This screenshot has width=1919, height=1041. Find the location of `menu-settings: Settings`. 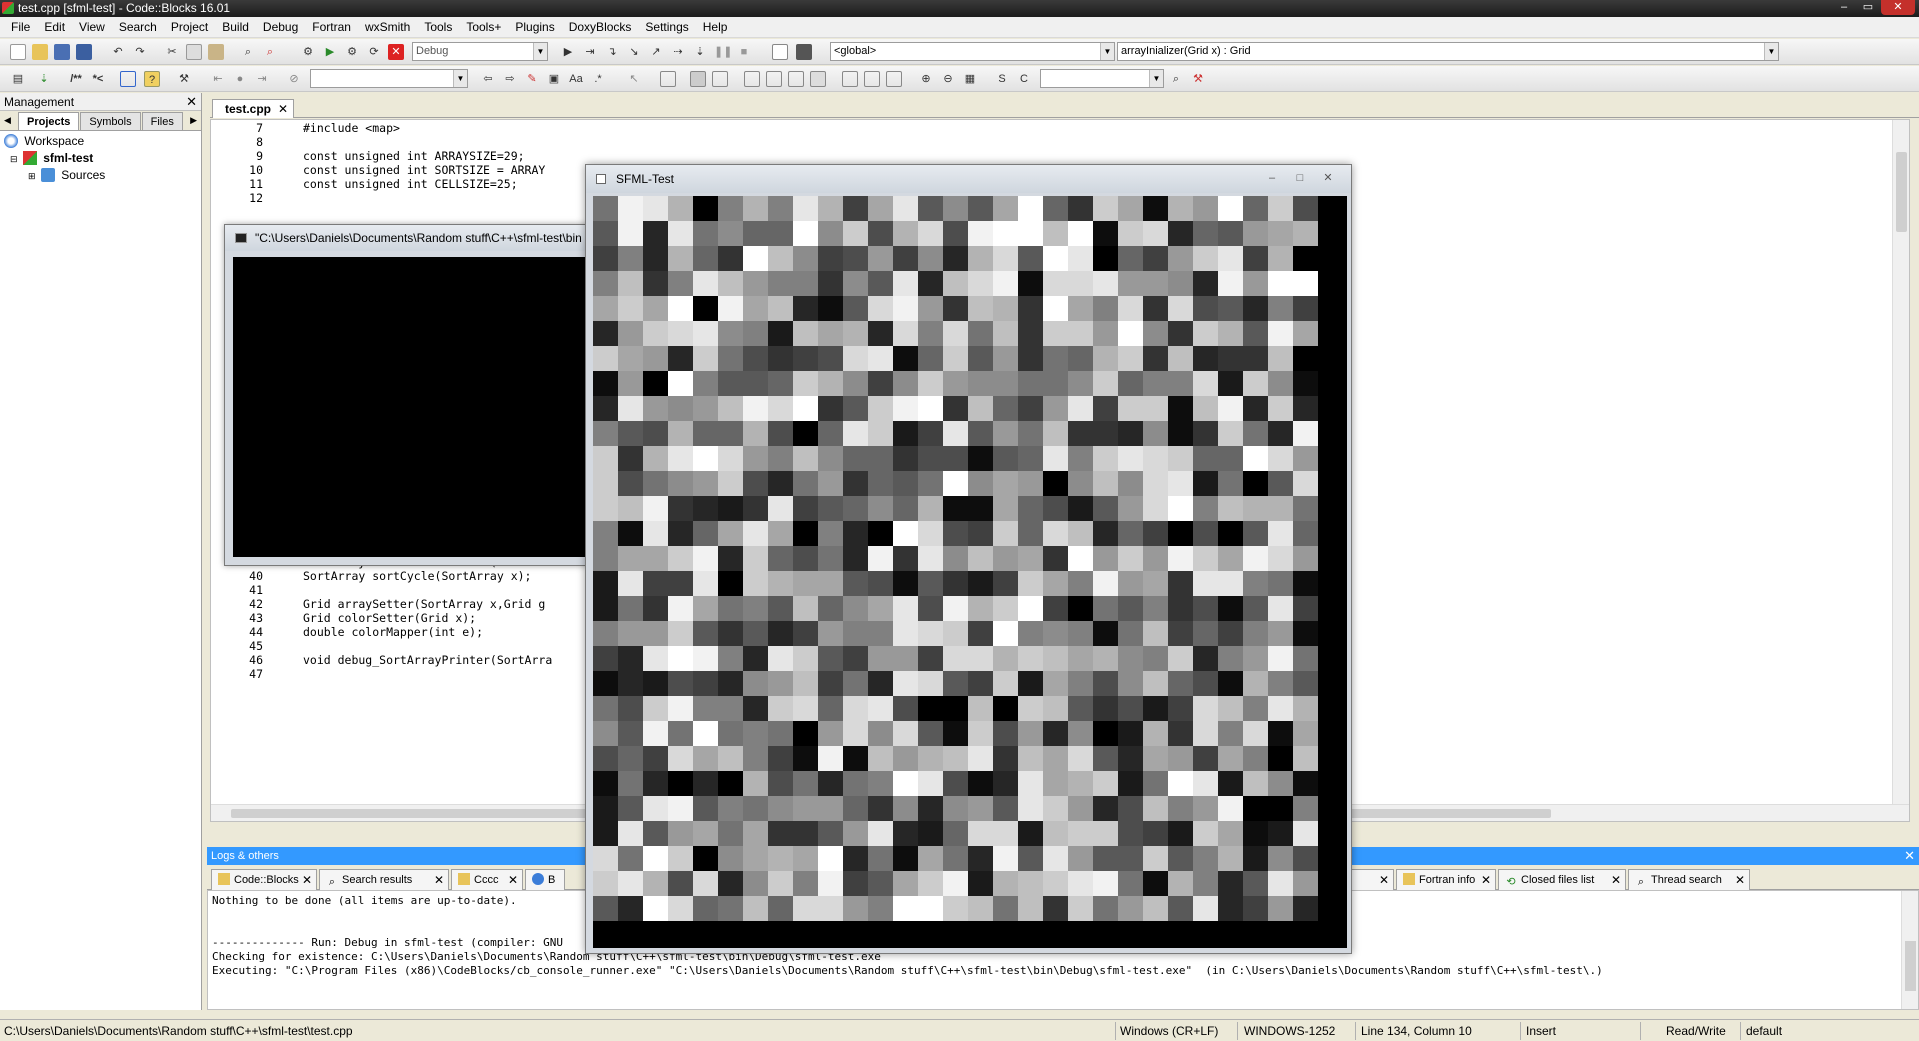

menu-settings: Settings is located at coordinates (666, 27).